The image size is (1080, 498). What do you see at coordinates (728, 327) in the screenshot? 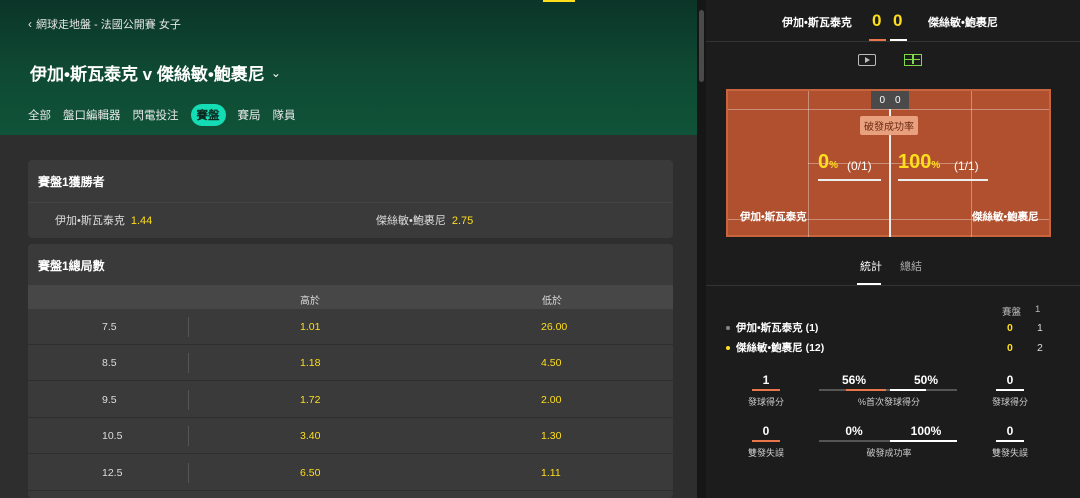
I see `server-dot-icon` at bounding box center [728, 327].